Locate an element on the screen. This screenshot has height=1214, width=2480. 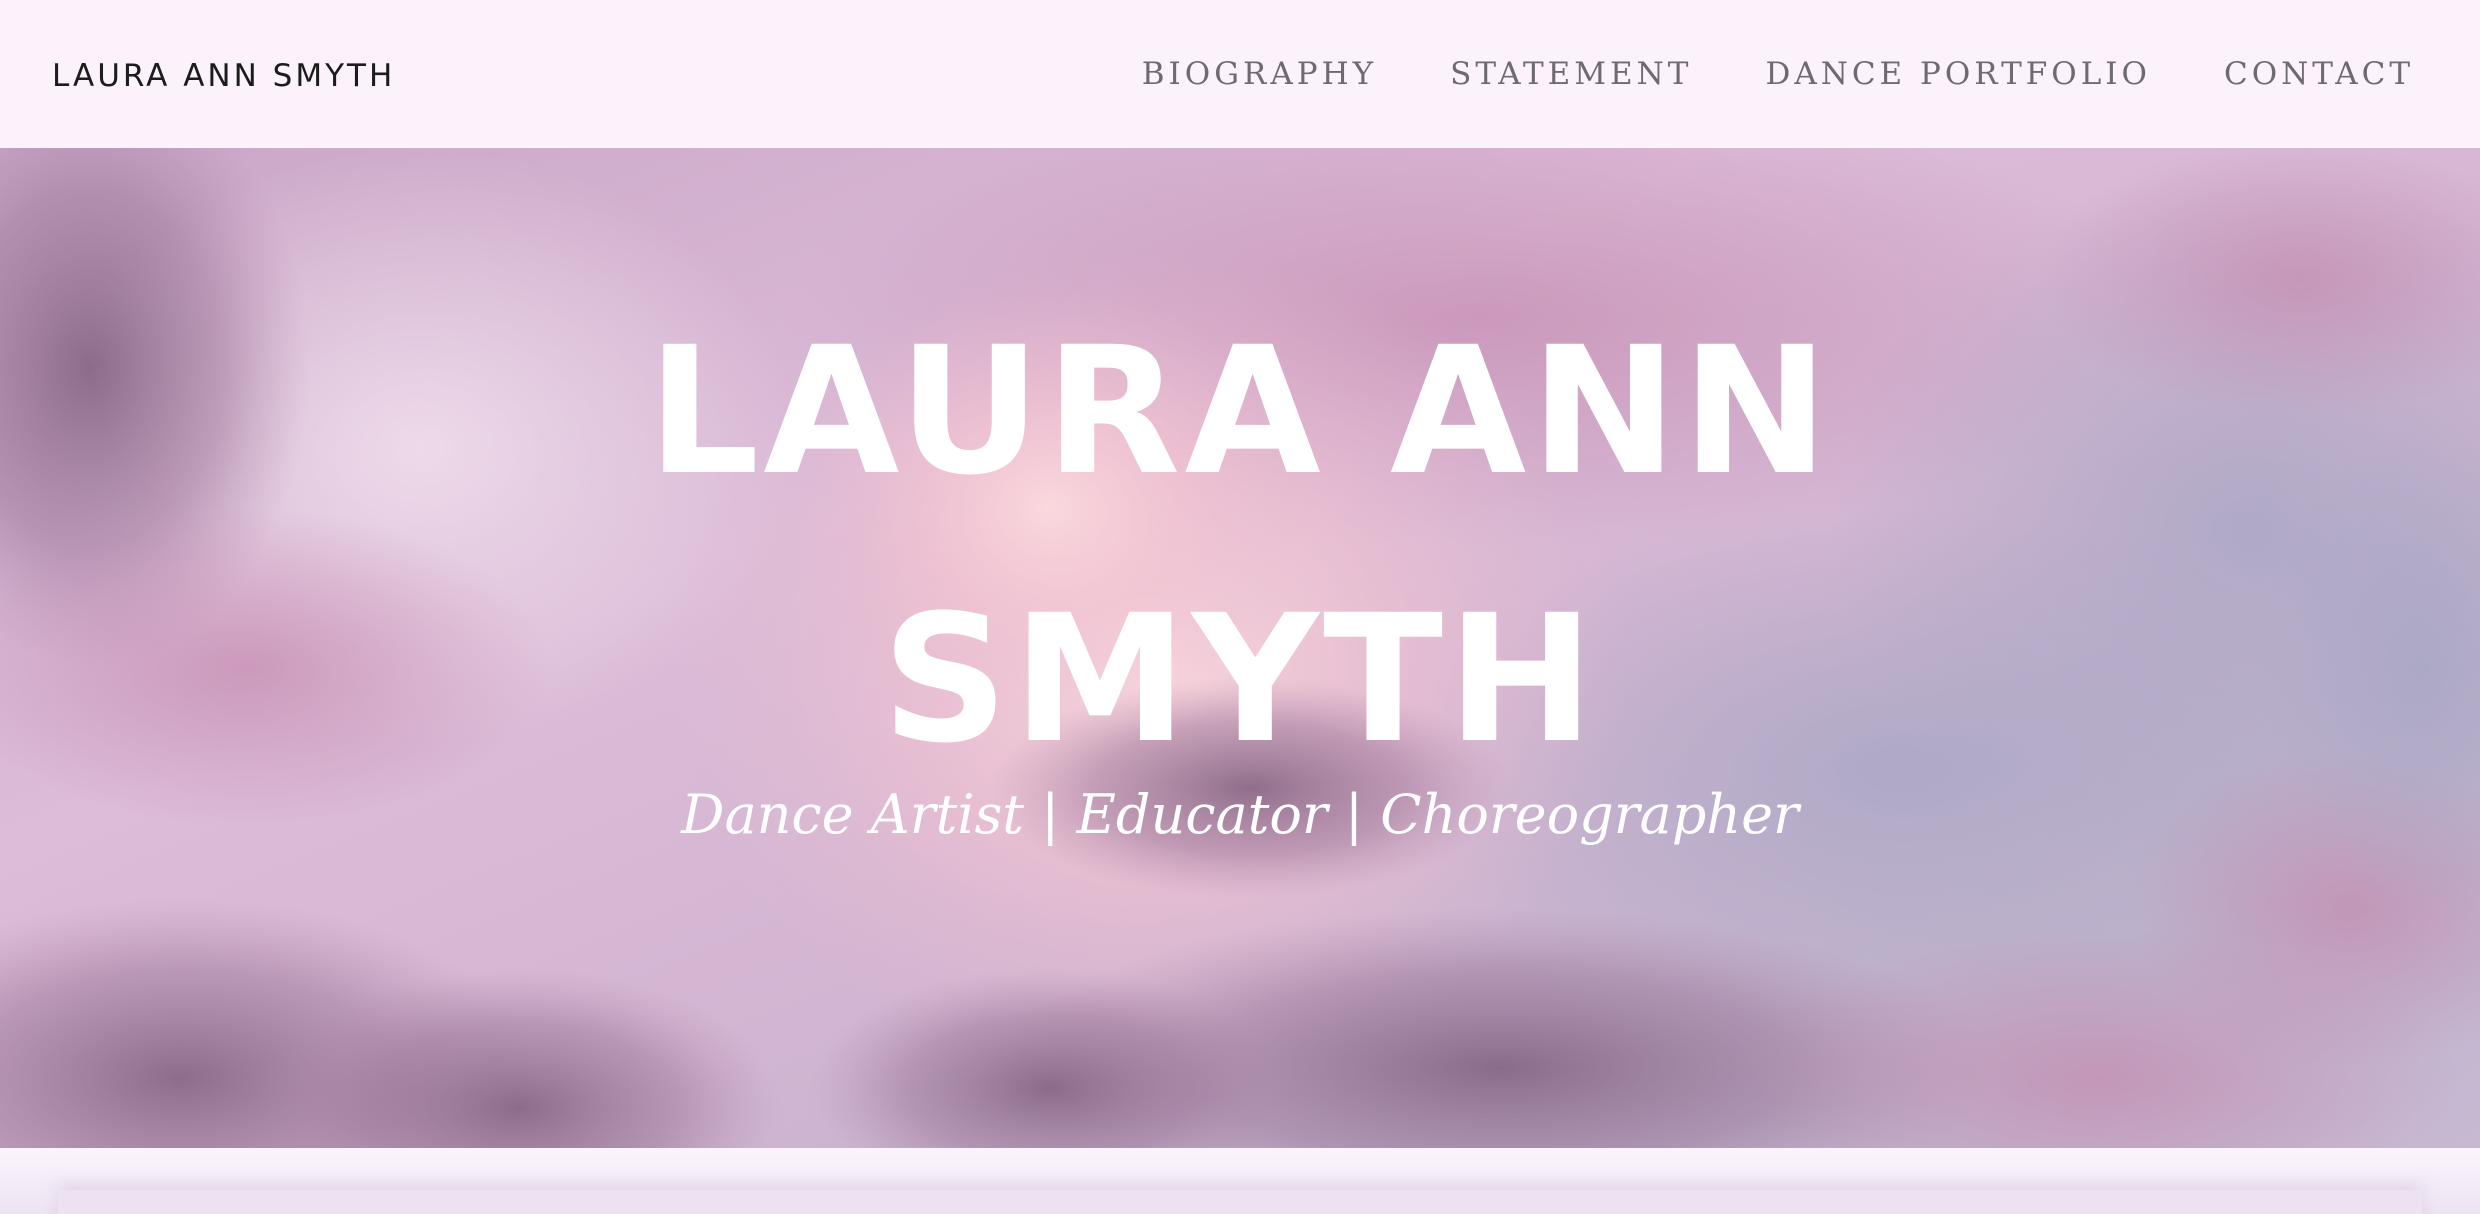
hero-title-line-2: SMYTH is located at coordinates (1240, 679).